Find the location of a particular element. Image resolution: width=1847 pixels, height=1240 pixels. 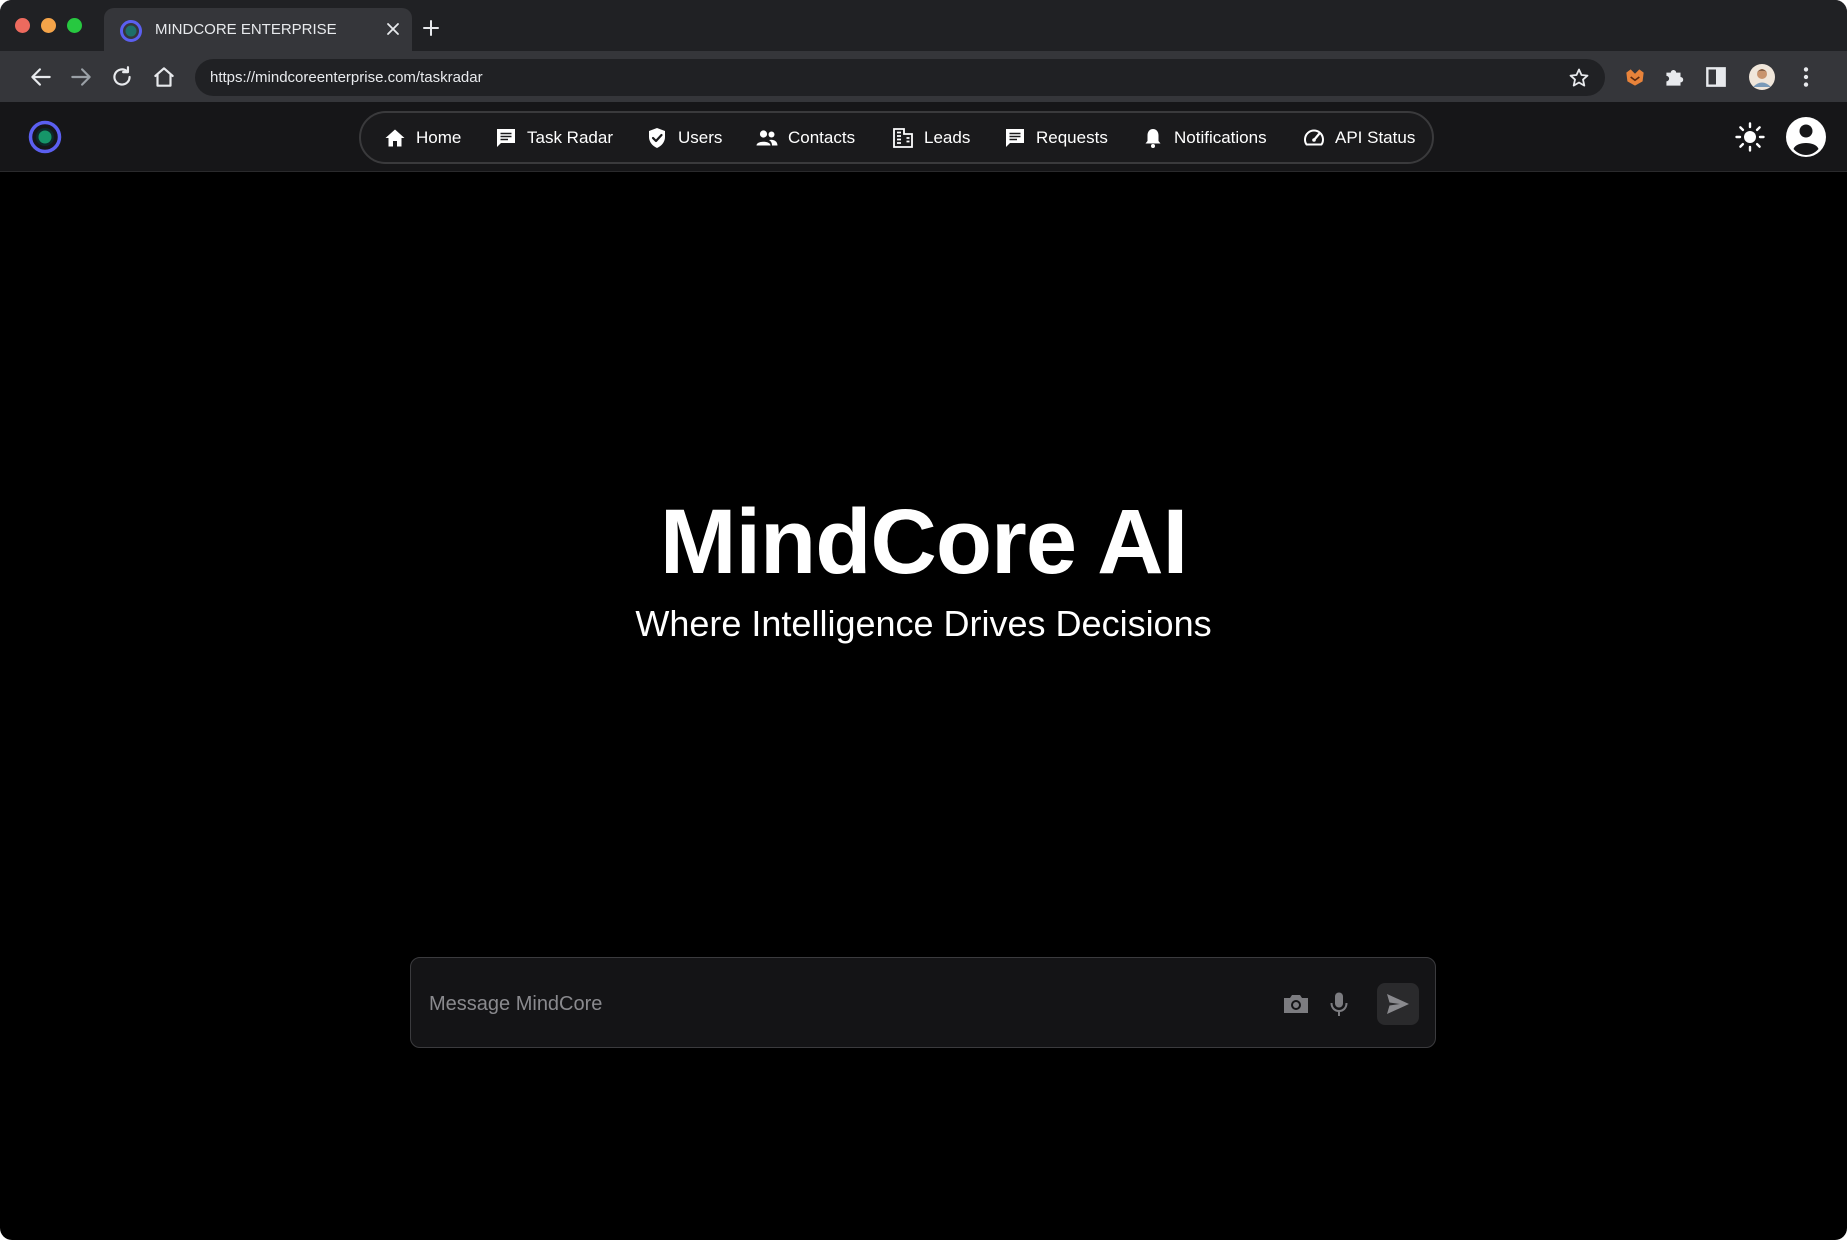

nav-item-label: Task Radar is located at coordinates (570, 137).